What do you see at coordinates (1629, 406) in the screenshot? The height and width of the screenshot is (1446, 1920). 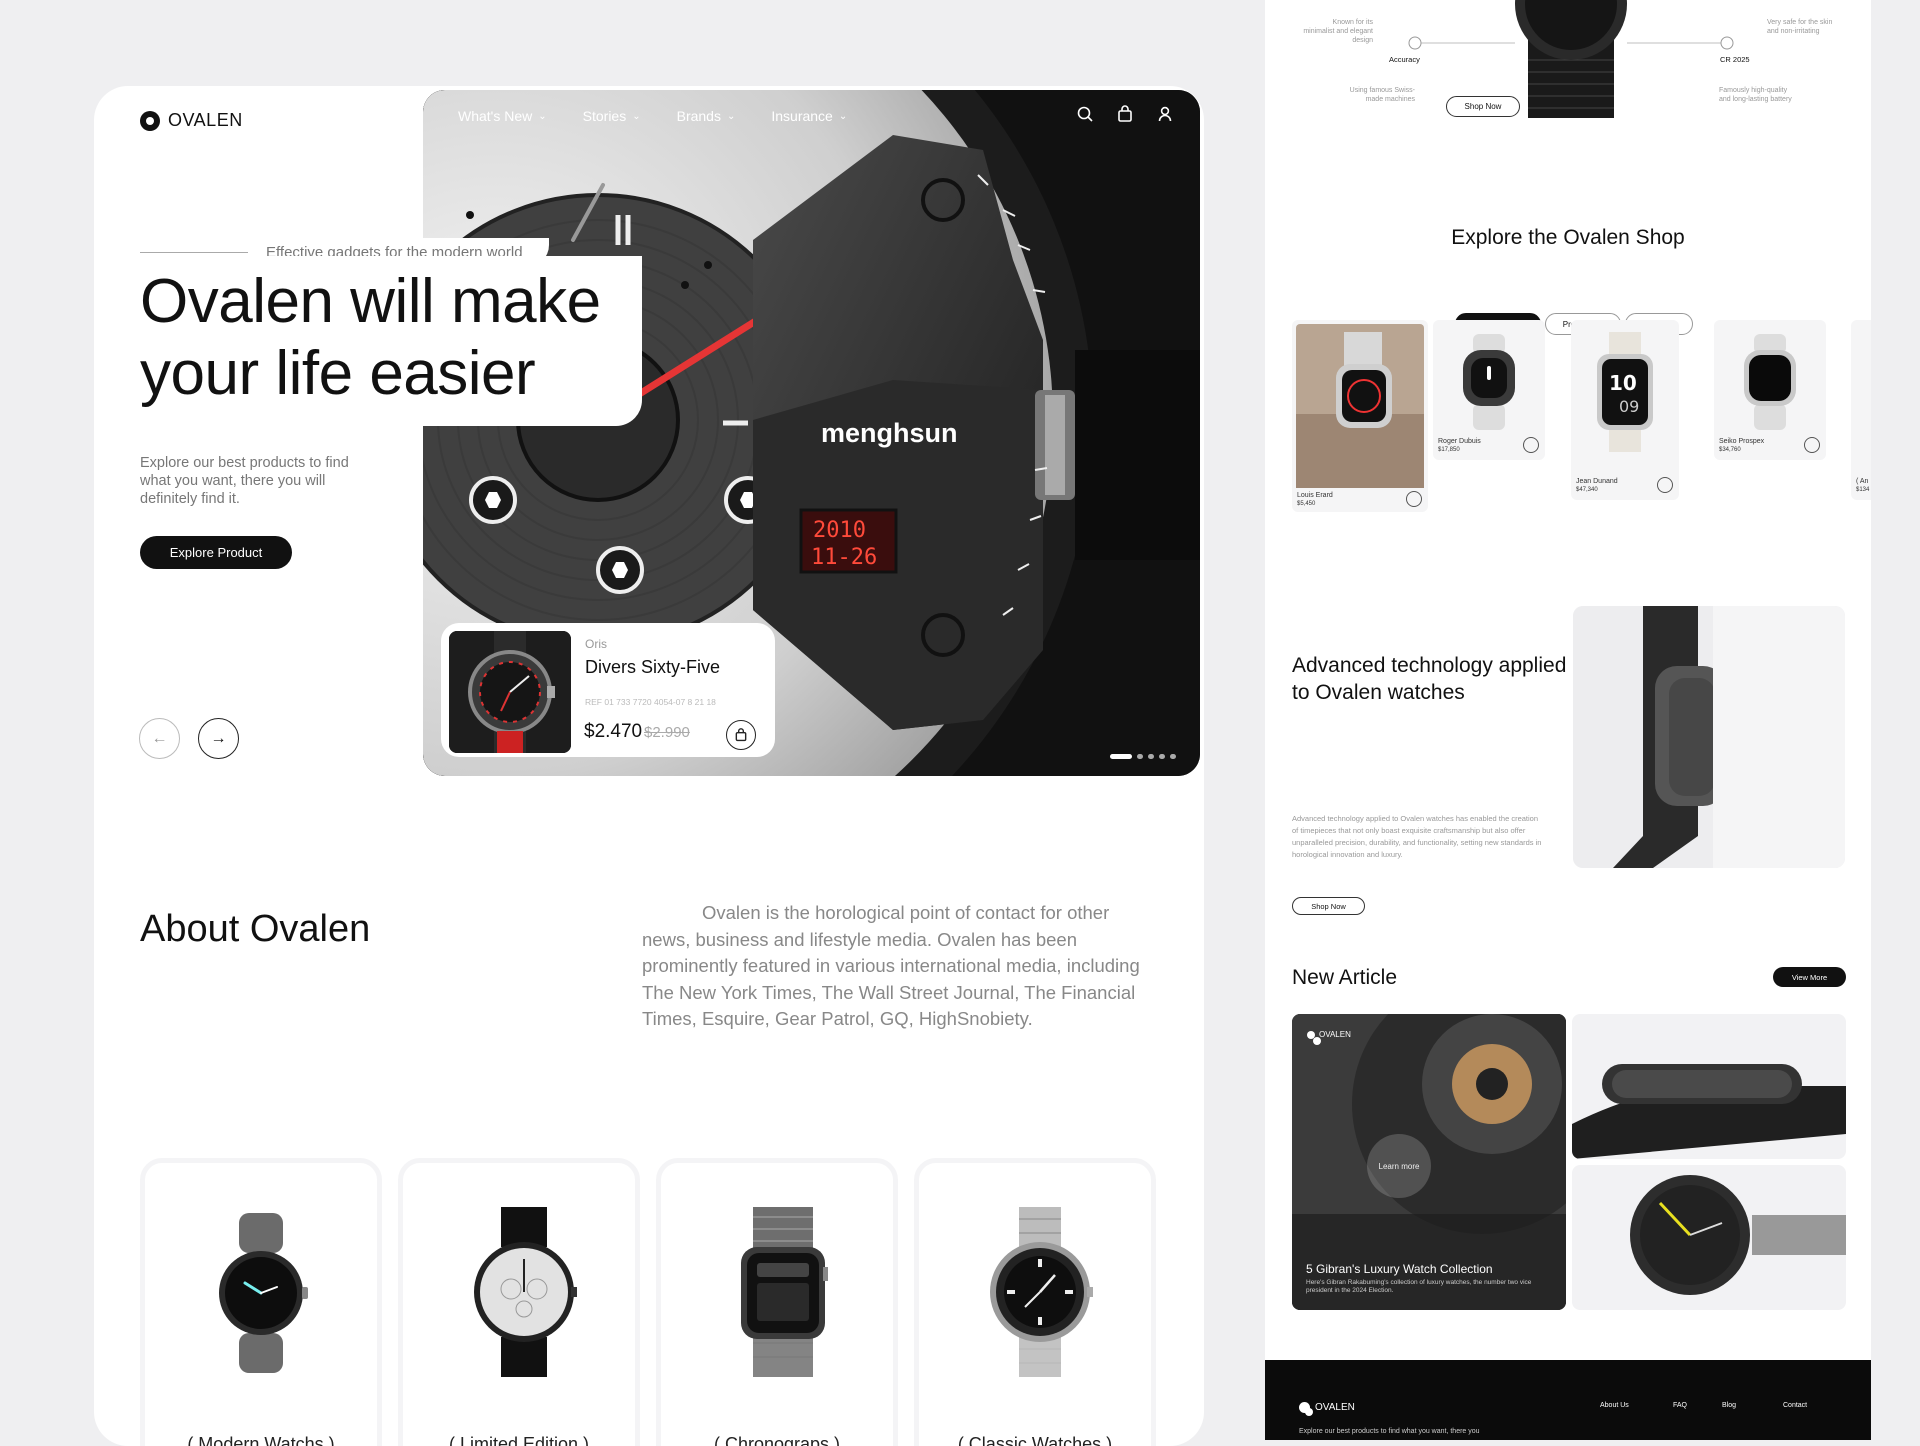 I see `svg-text: 09` at bounding box center [1629, 406].